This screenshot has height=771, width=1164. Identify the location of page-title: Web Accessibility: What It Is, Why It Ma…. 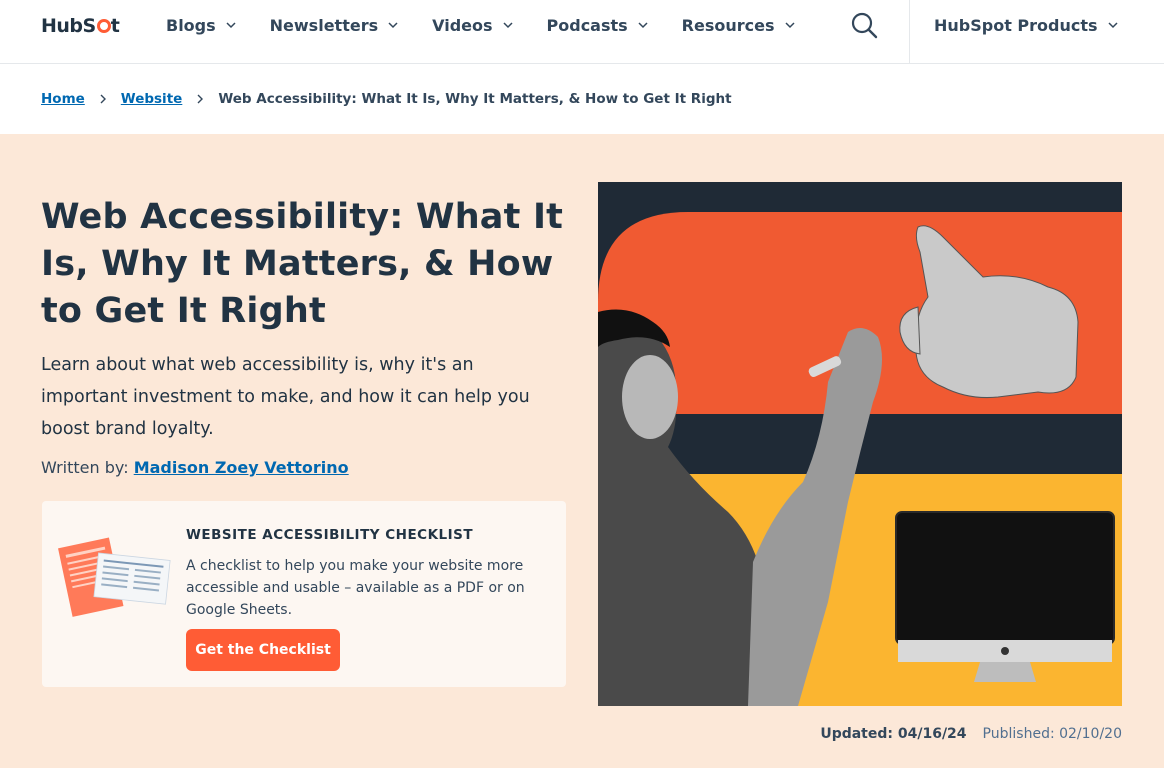
(302, 264).